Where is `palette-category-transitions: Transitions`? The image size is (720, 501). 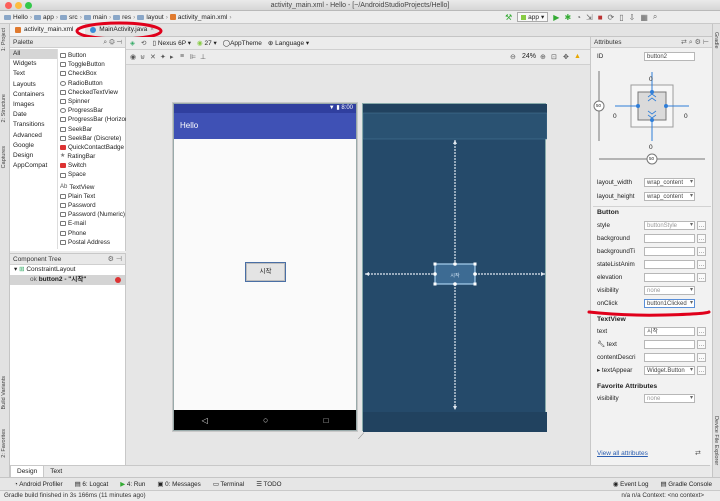 palette-category-transitions: Transitions is located at coordinates (33, 125).